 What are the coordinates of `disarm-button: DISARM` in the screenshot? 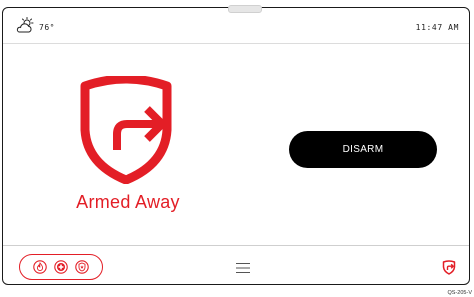 It's located at (363, 149).